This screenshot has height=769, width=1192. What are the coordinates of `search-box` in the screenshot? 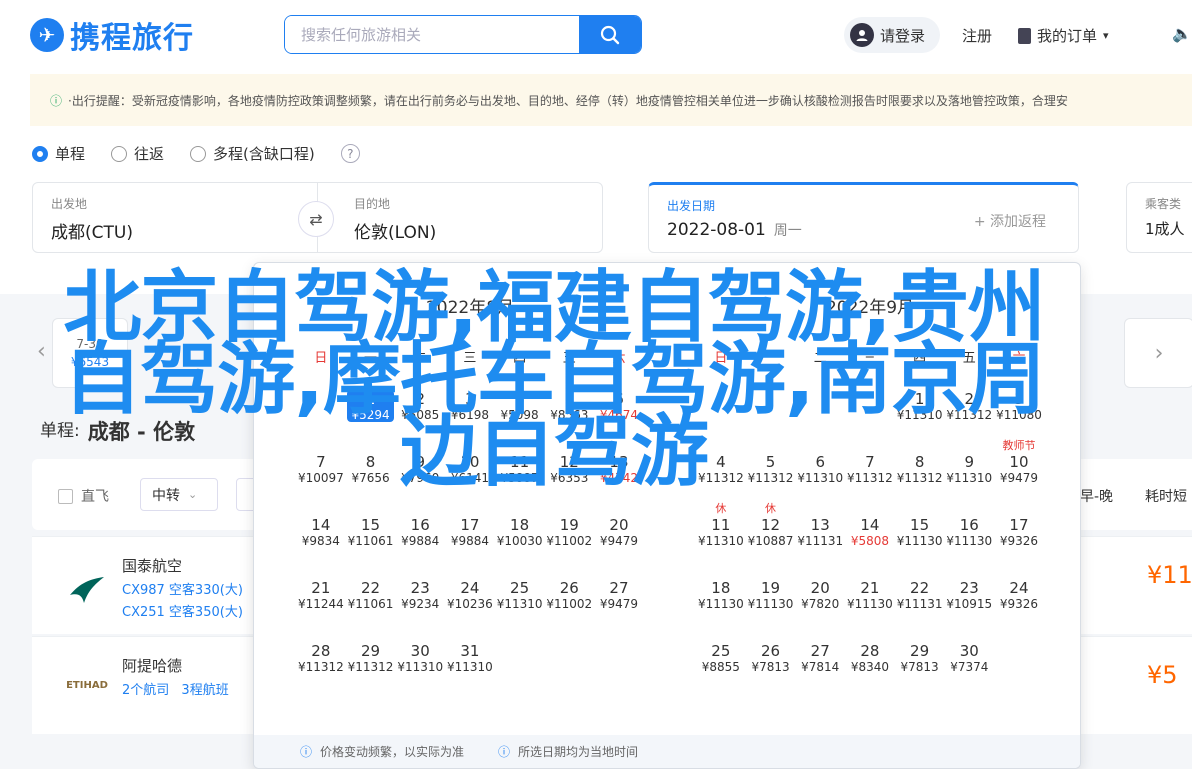 It's located at (463, 34).